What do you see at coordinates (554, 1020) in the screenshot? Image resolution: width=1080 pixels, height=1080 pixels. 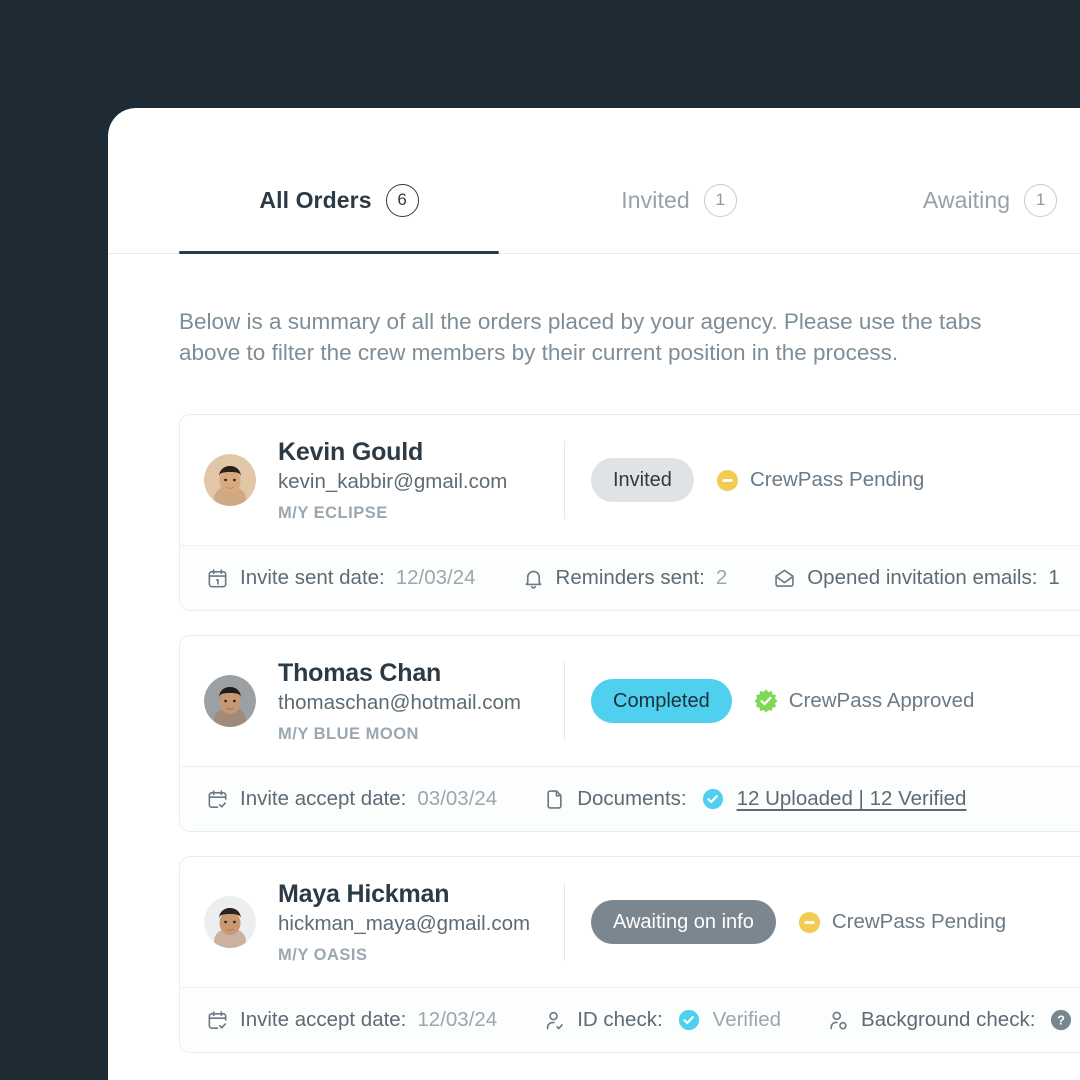 I see `person-check-icon` at bounding box center [554, 1020].